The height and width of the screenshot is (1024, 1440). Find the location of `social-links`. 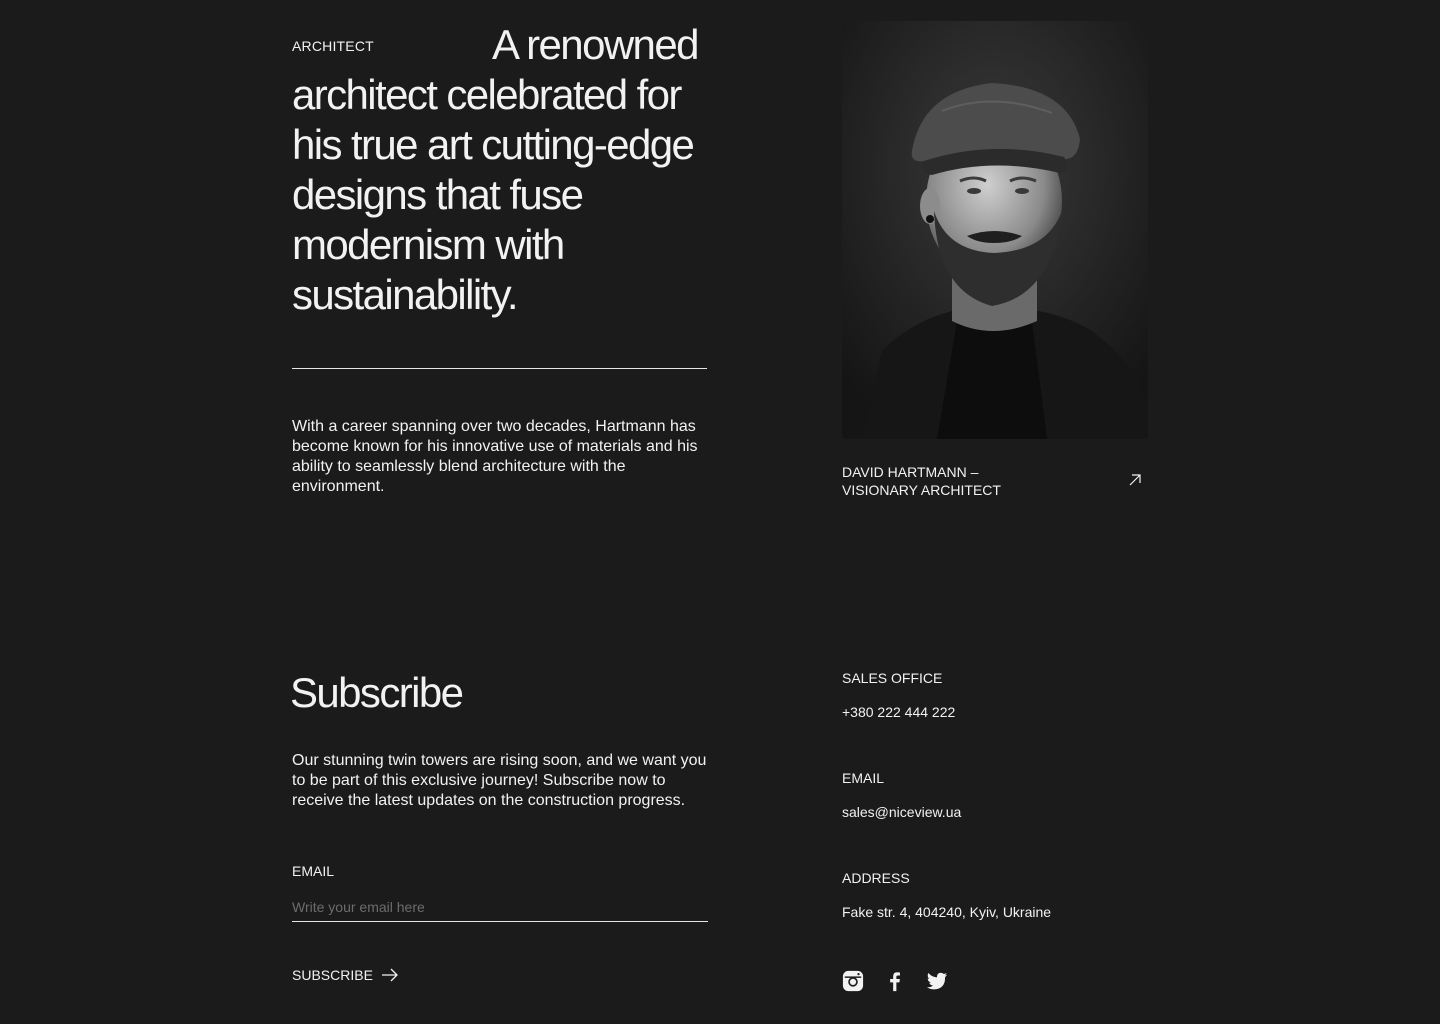

social-links is located at coordinates (895, 981).